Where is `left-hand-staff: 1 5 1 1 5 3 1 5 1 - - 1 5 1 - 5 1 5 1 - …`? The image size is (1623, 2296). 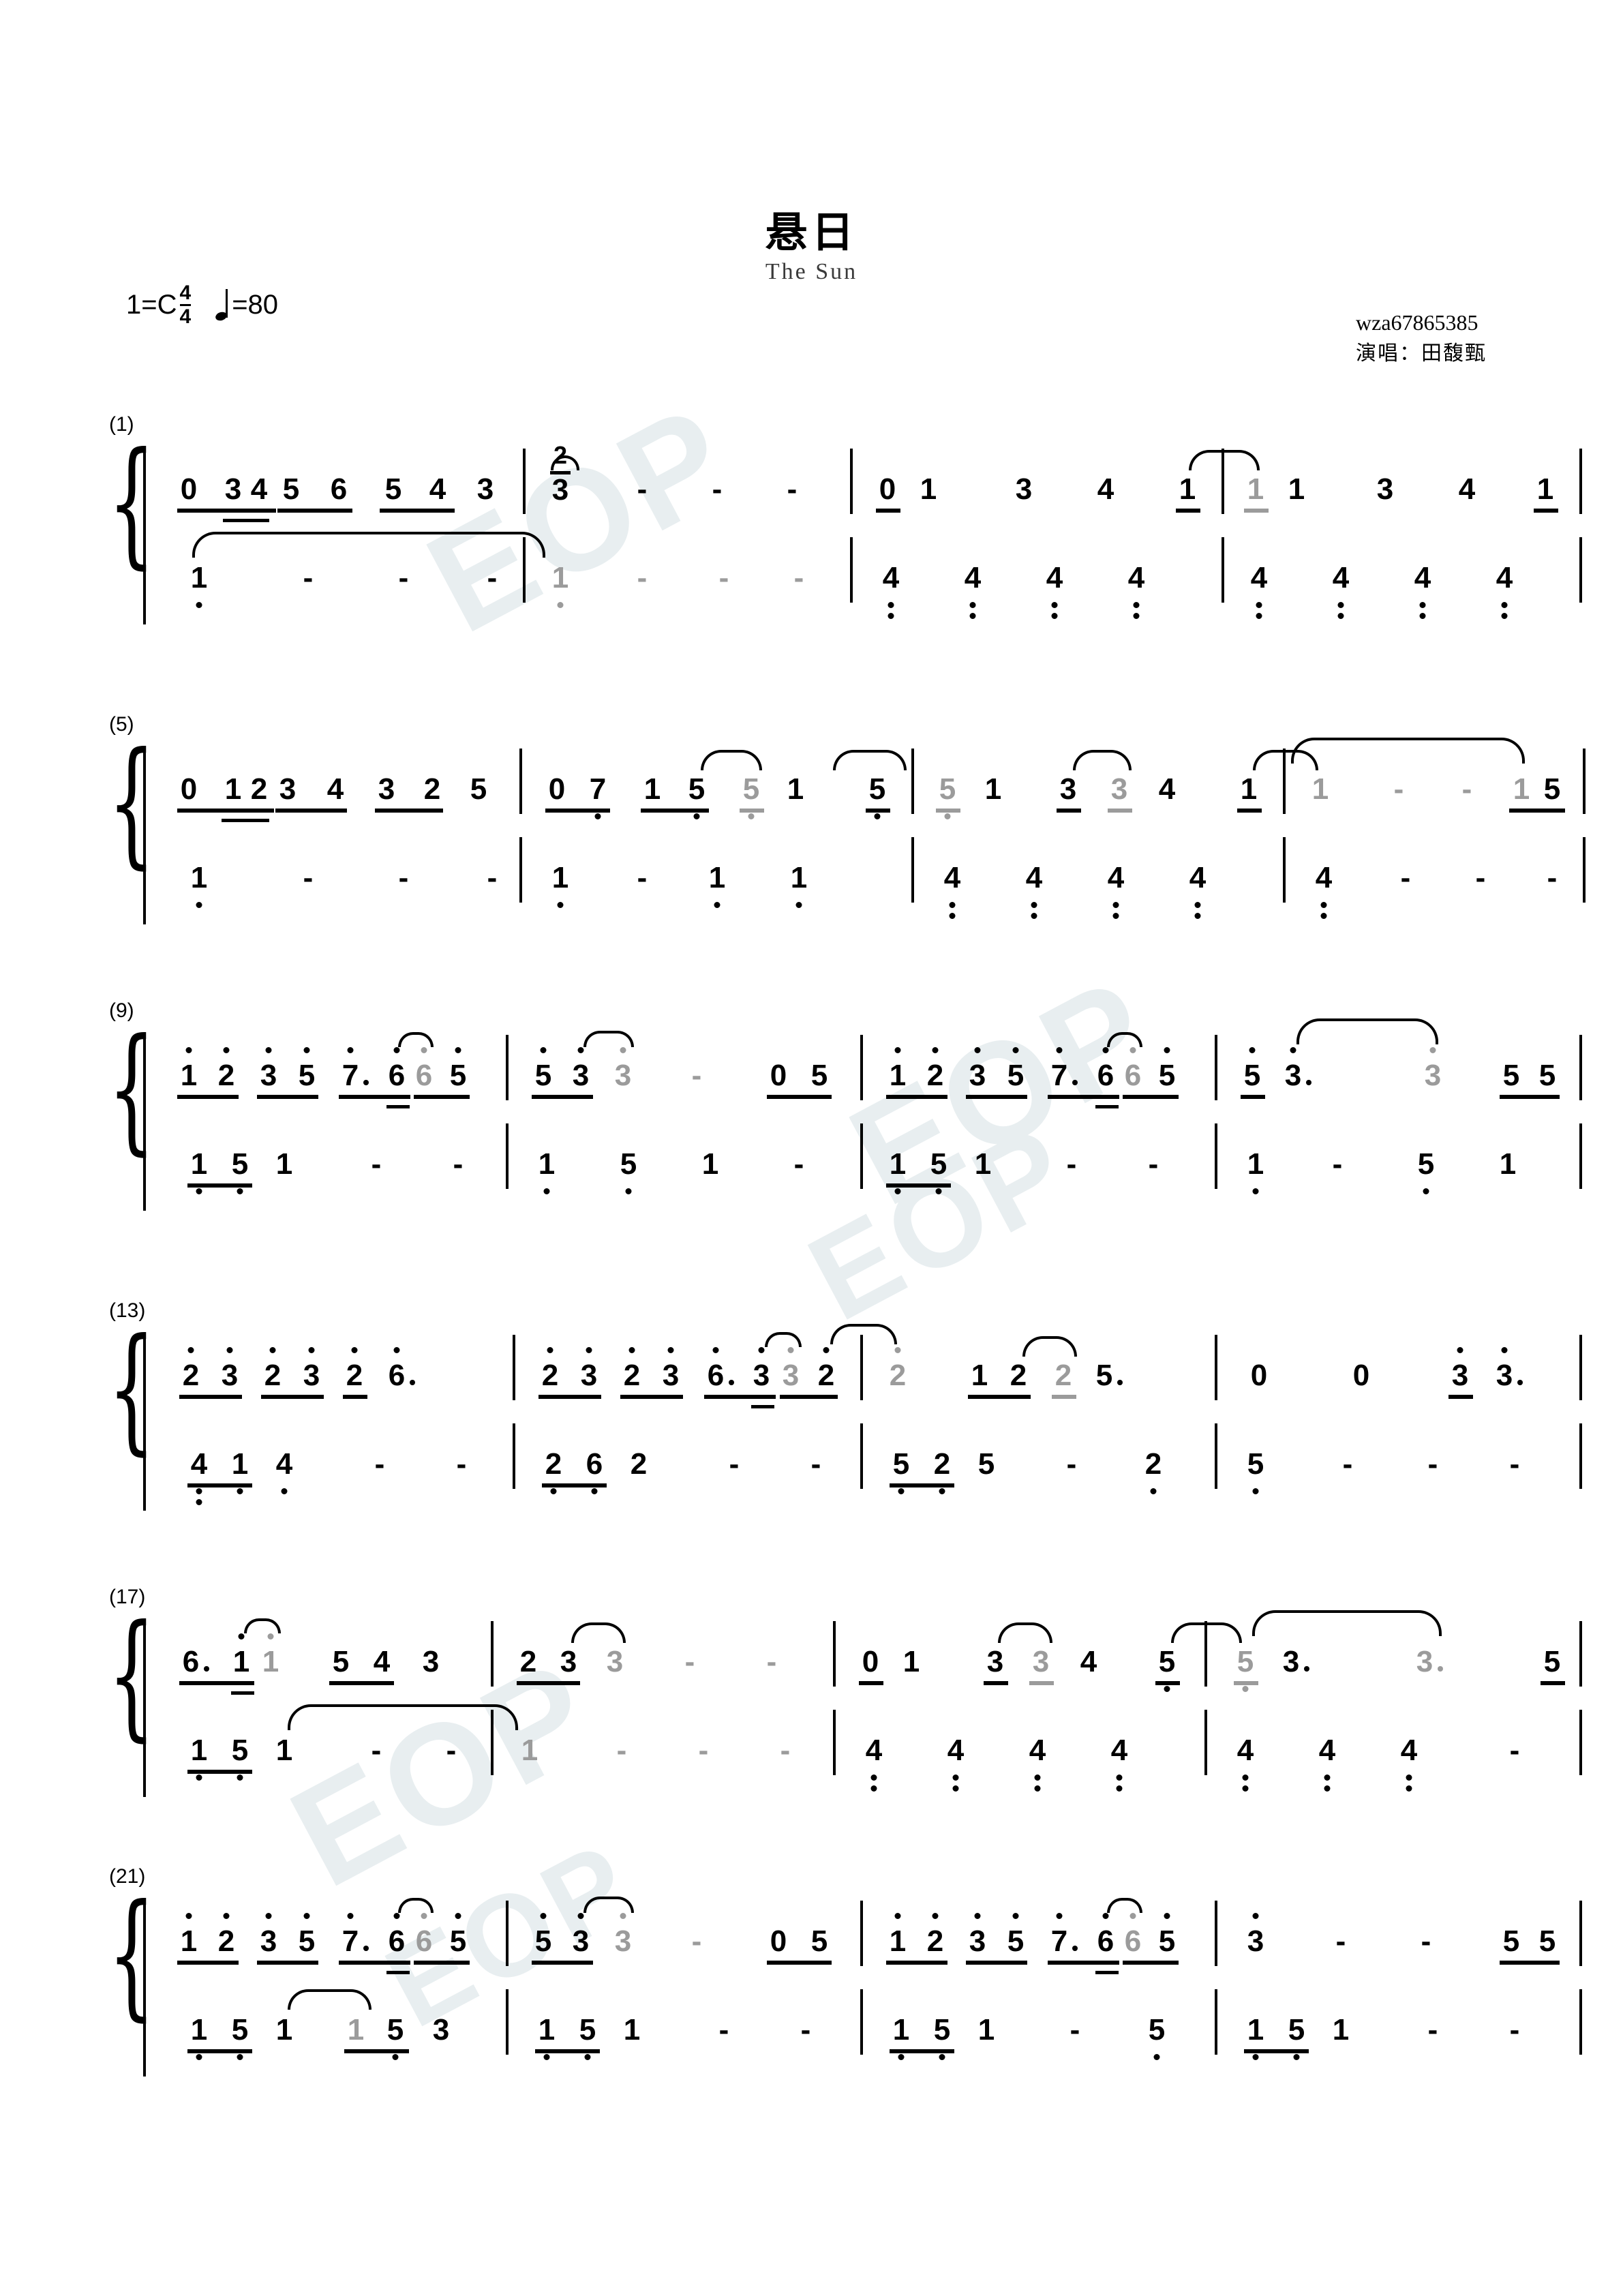 left-hand-staff: 1 5 1 1 5 3 1 5 1 - - 1 5 1 - 5 1 5 1 - … is located at coordinates (866, 2022).